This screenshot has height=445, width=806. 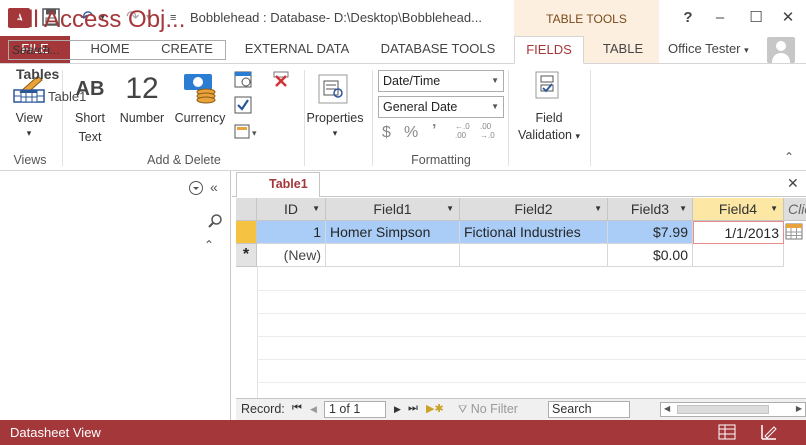 I want to click on column-header-id: ID ▼, so click(x=291, y=209).